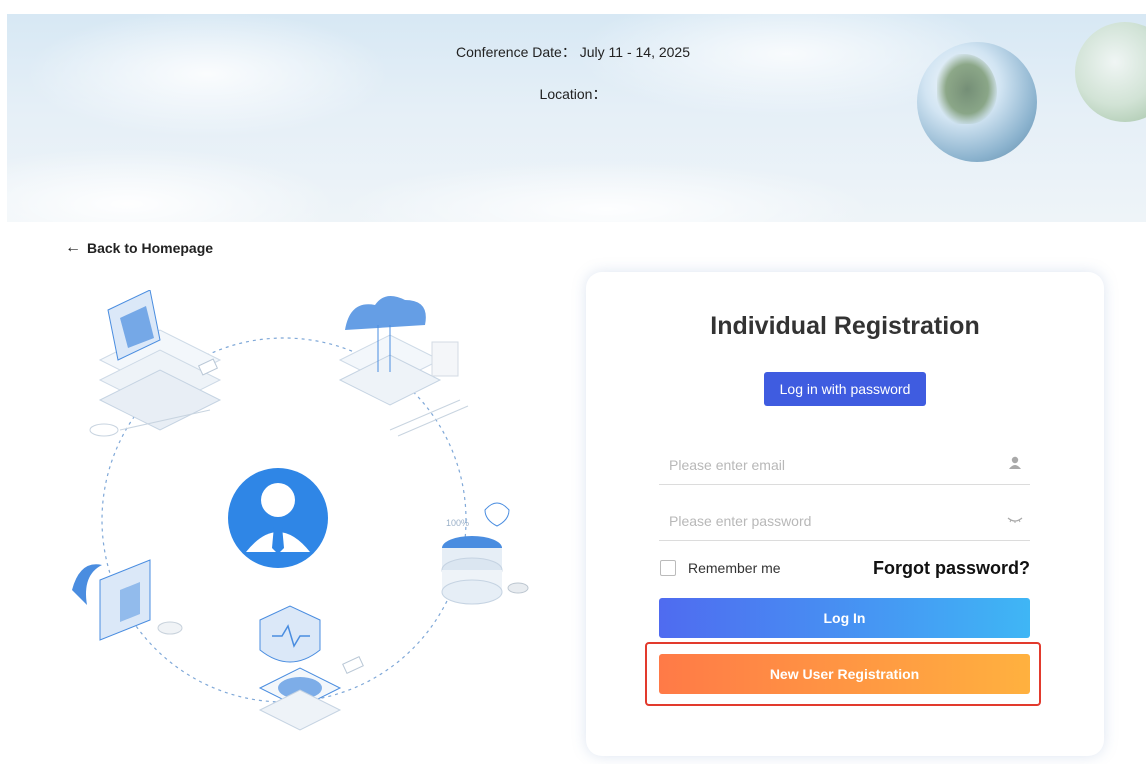 The image size is (1146, 764). What do you see at coordinates (1015, 462) in the screenshot?
I see `user-icon` at bounding box center [1015, 462].